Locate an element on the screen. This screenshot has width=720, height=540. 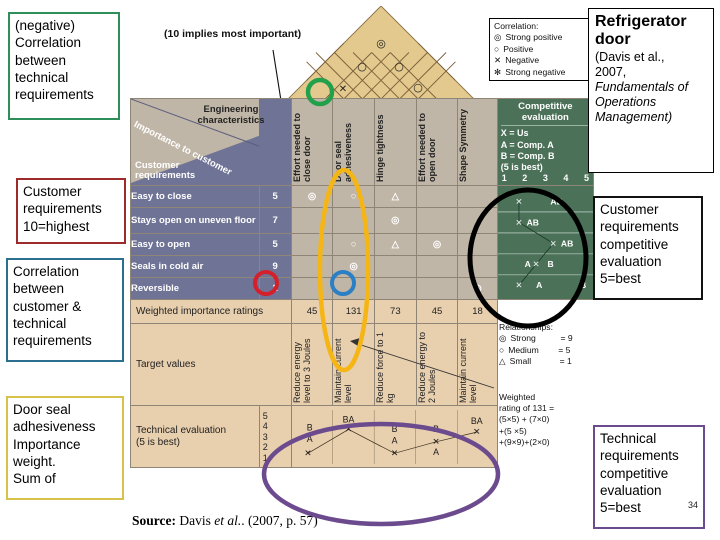
target-value-1: Maintain current level is located at coordinates (353, 365).